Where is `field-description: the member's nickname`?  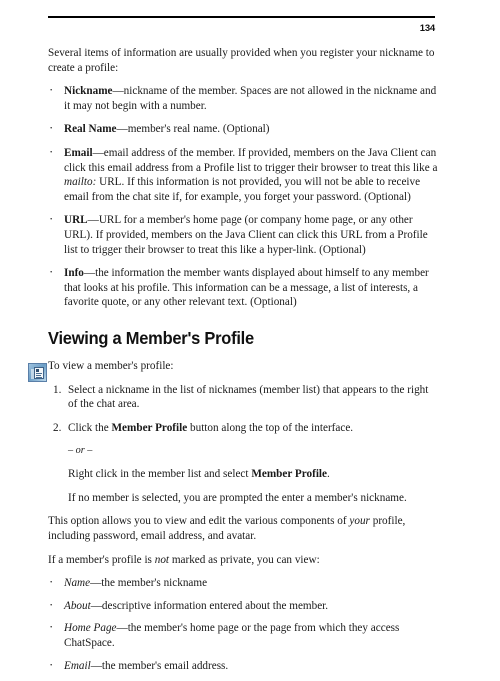 field-description: the member's nickname is located at coordinates (154, 583).